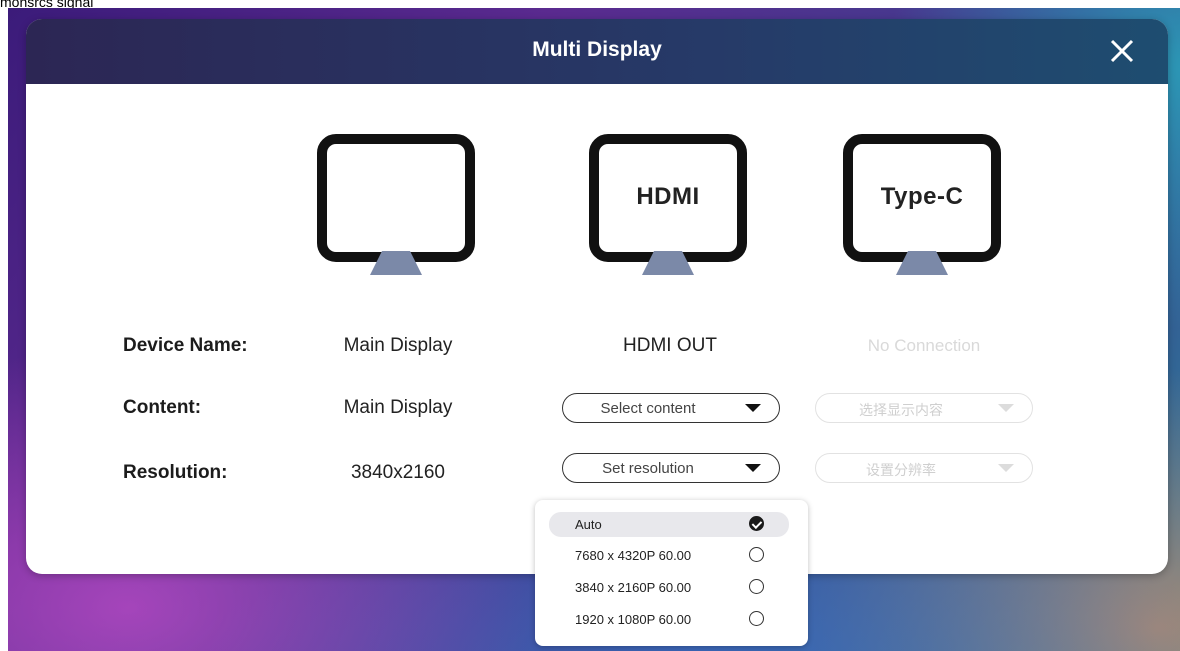  I want to click on option-label: Auto, so click(588, 524).